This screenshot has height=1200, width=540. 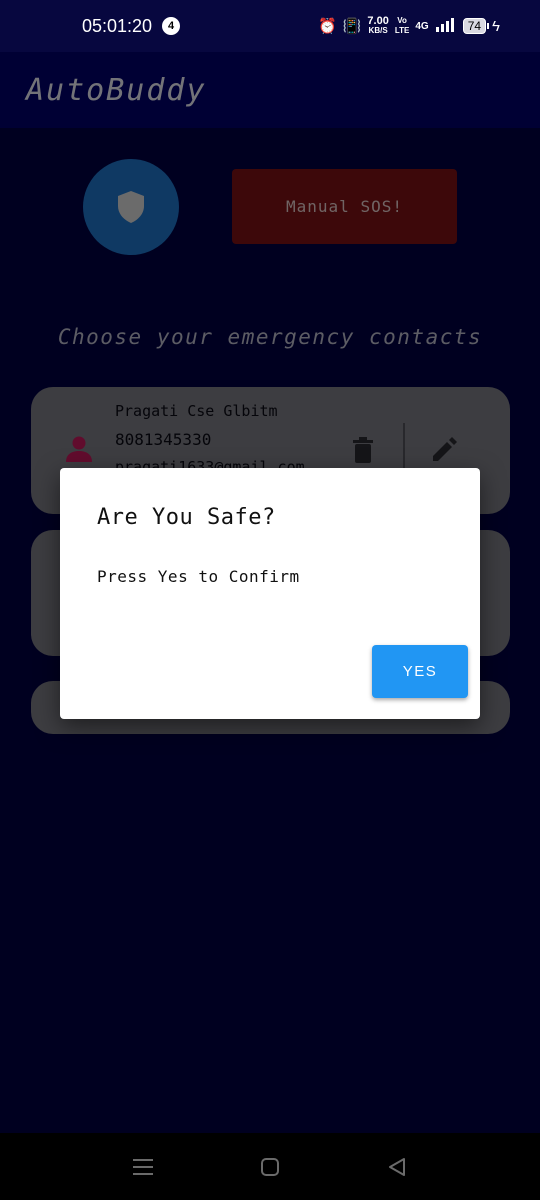 I want to click on home-button, so click(x=270, y=1167).